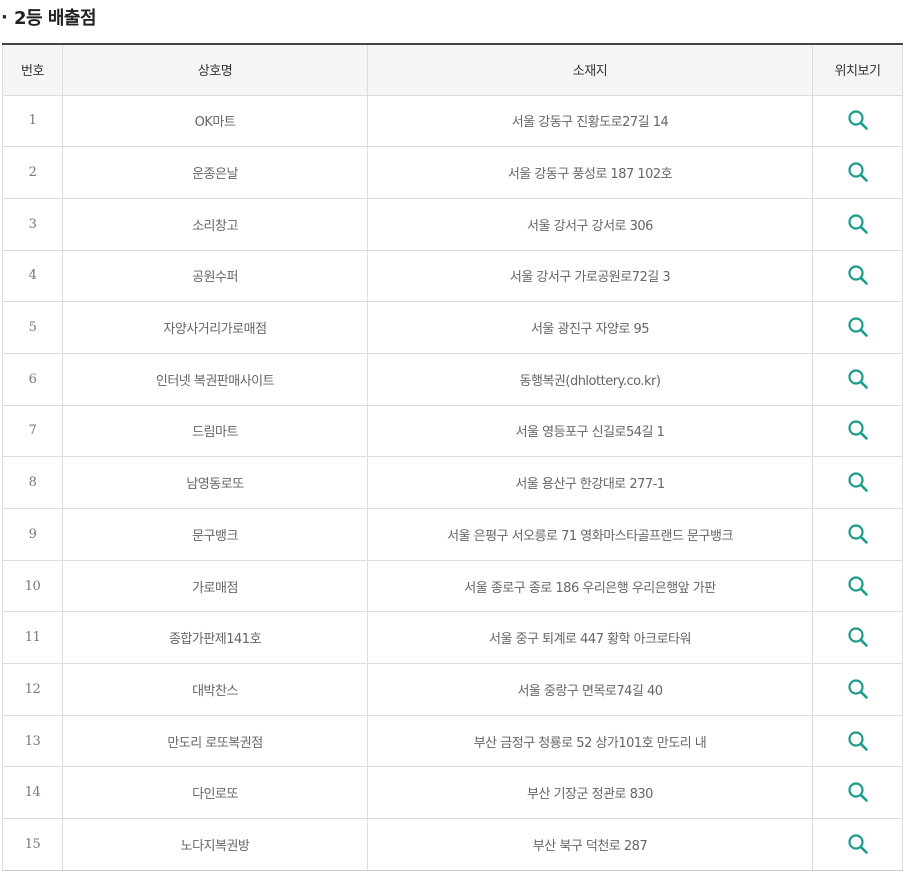  What do you see at coordinates (590, 534) in the screenshot?
I see `store-address: 서울 은평구 서오릉로 71 영화마스타골프랜드 문구뱅크` at bounding box center [590, 534].